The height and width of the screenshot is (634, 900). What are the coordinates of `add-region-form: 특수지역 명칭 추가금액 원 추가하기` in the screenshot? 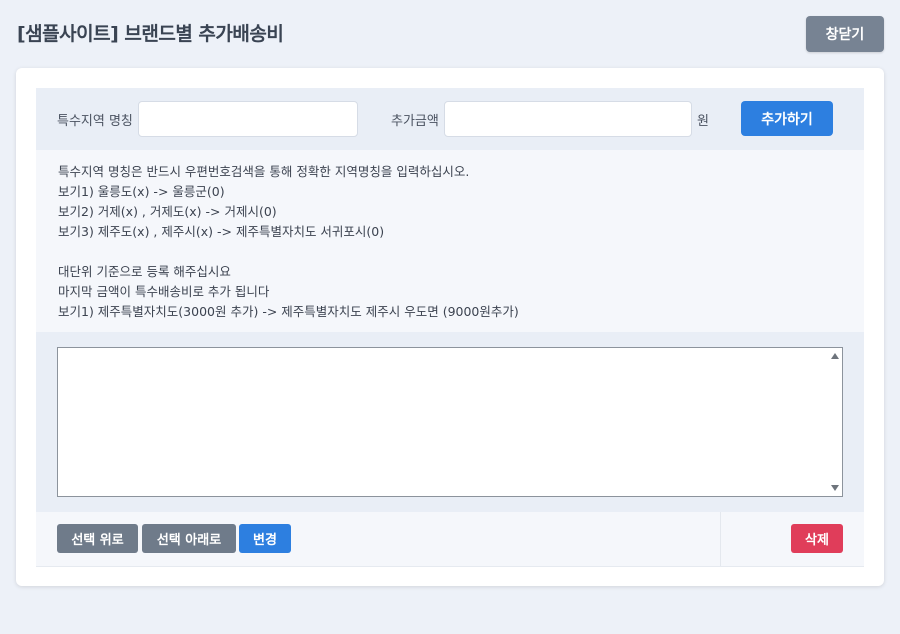 It's located at (450, 119).